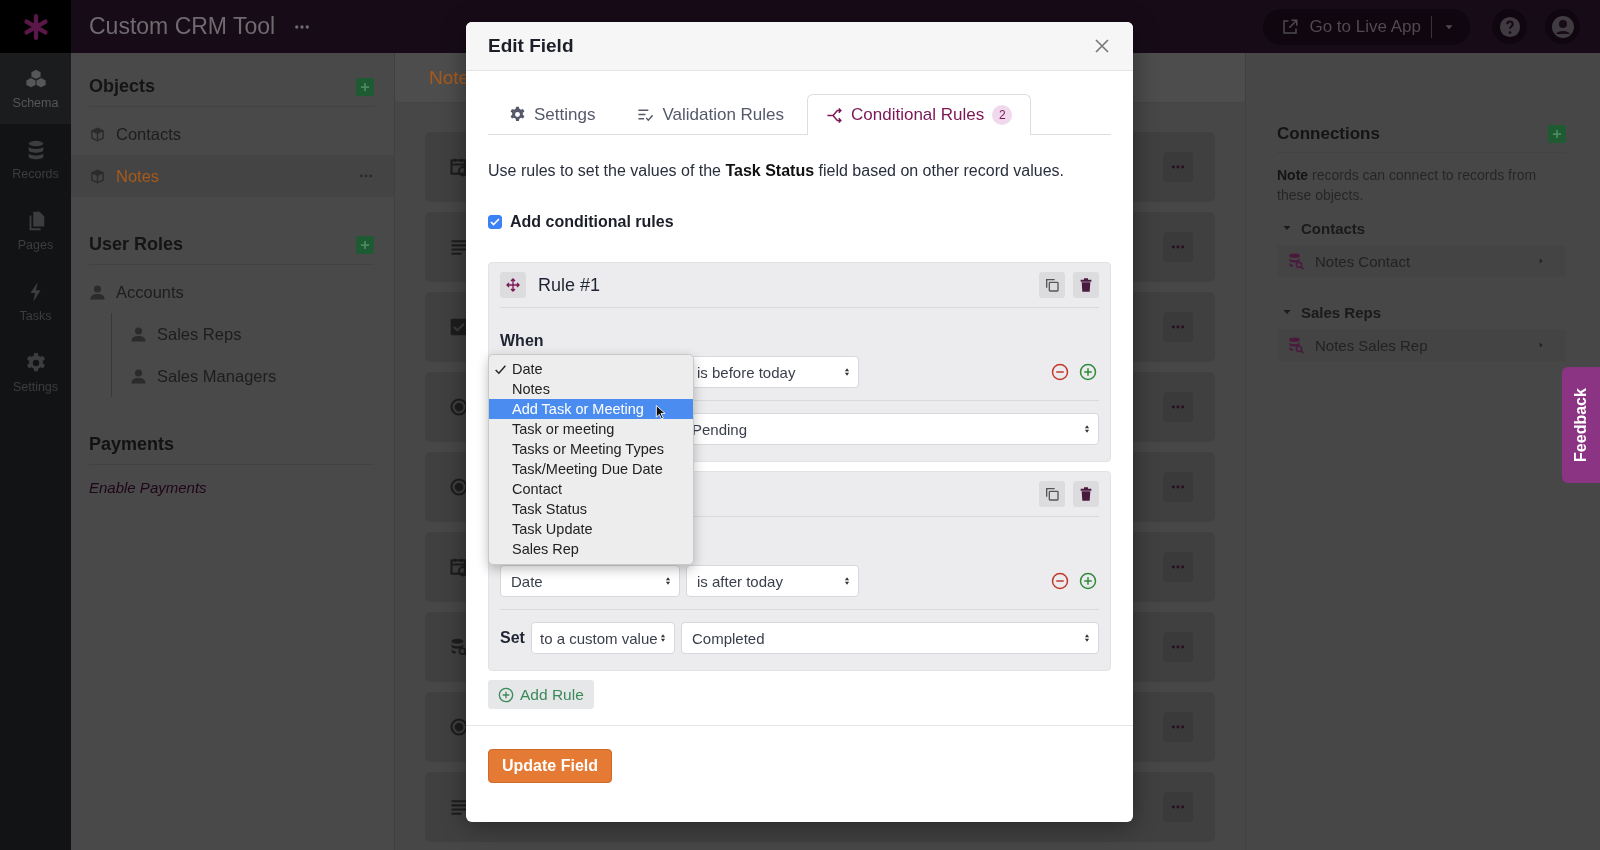  I want to click on live-app-button: Go to Live App, so click(1366, 26).